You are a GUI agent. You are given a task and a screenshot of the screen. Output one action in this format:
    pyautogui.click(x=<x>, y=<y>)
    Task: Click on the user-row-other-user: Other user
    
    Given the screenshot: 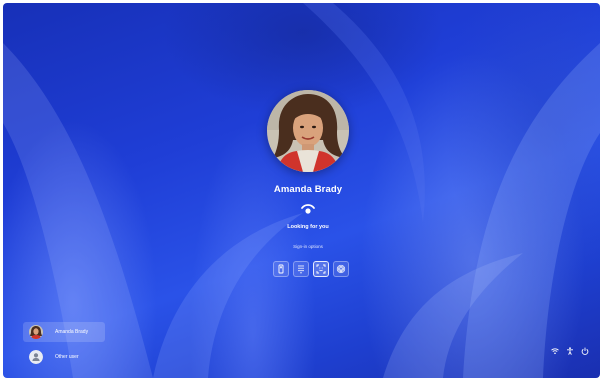 What is the action you would take?
    pyautogui.click(x=64, y=357)
    